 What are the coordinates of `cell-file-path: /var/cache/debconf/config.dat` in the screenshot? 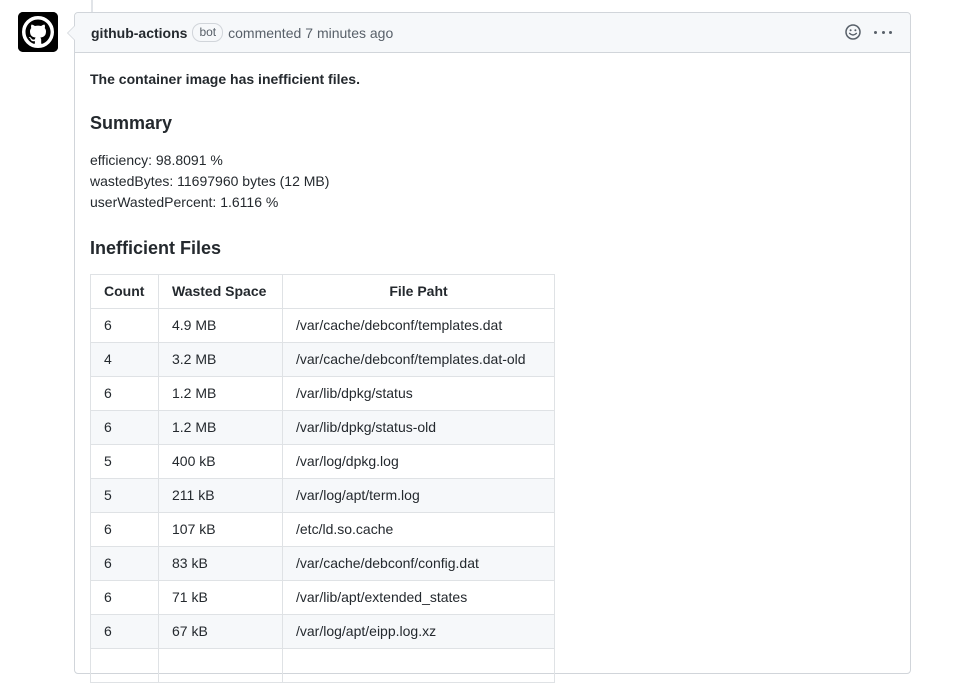 It's located at (418, 563).